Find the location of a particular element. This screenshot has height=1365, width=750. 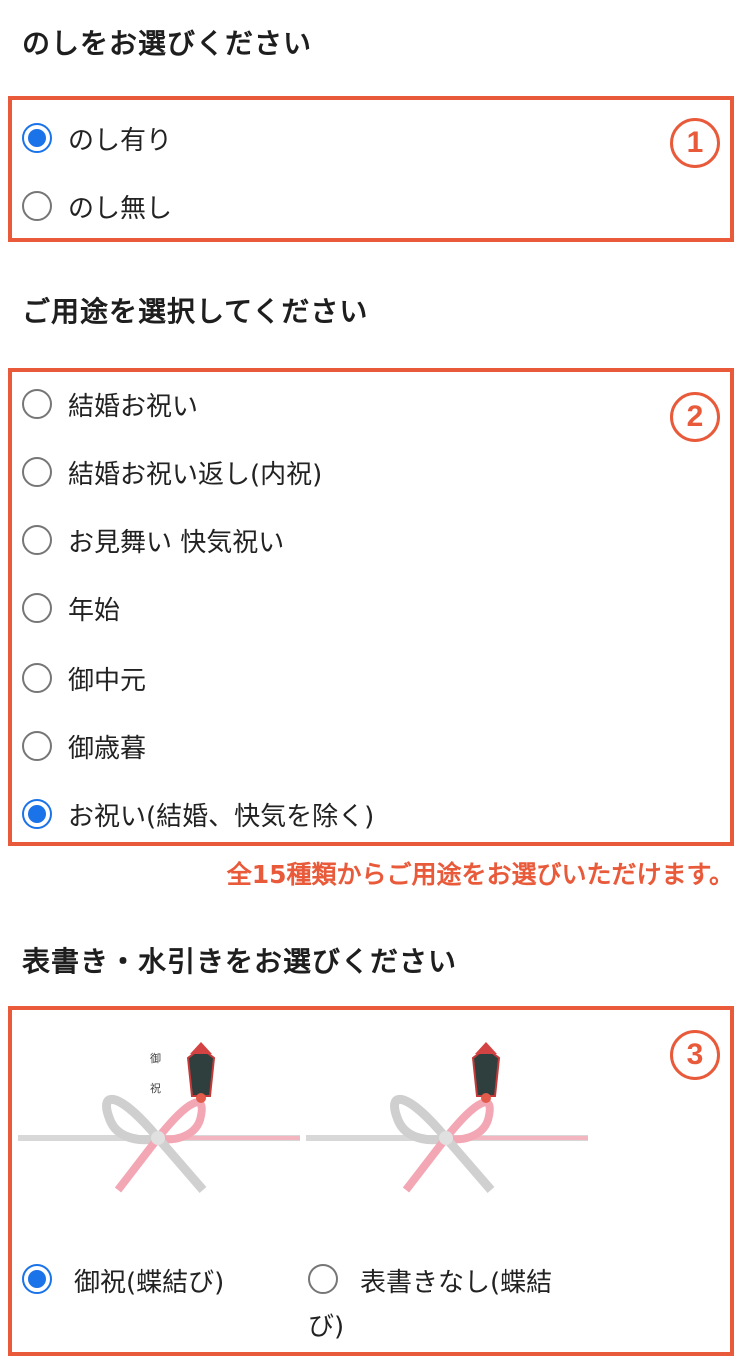

purpose-option-wedding: 結婚お祝い is located at coordinates (110, 404).